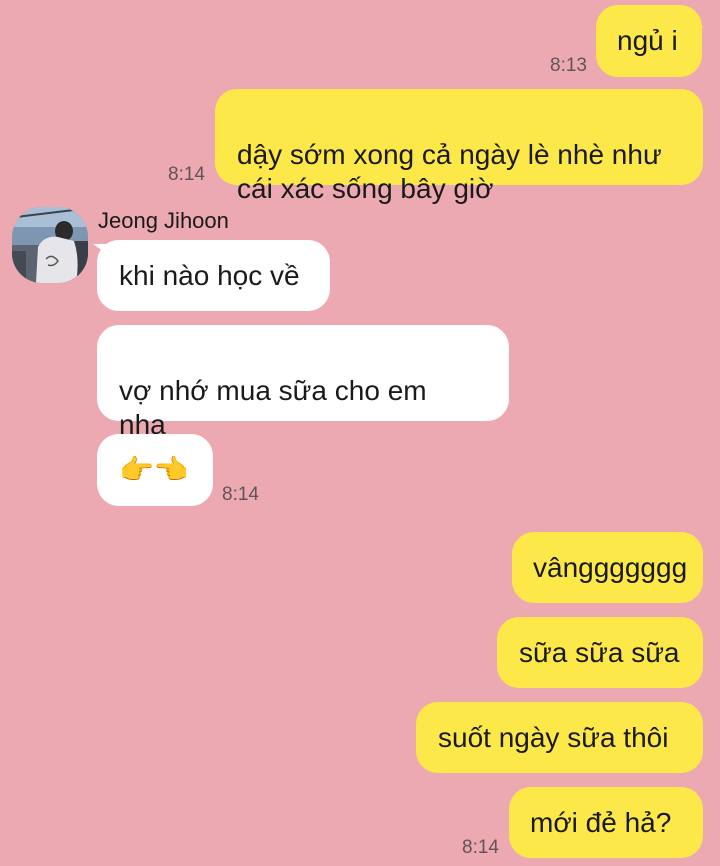 The image size is (720, 866). What do you see at coordinates (163, 220) in the screenshot?
I see `contact-name: Jeong Jihoon` at bounding box center [163, 220].